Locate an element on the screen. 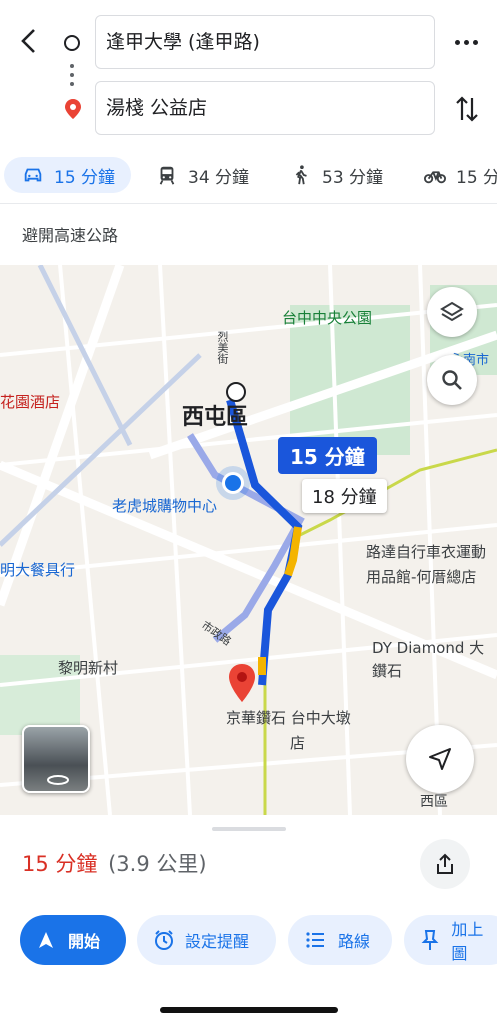 The height and width of the screenshot is (1024, 497). map-label-village: 黎明新村 is located at coordinates (88, 668).